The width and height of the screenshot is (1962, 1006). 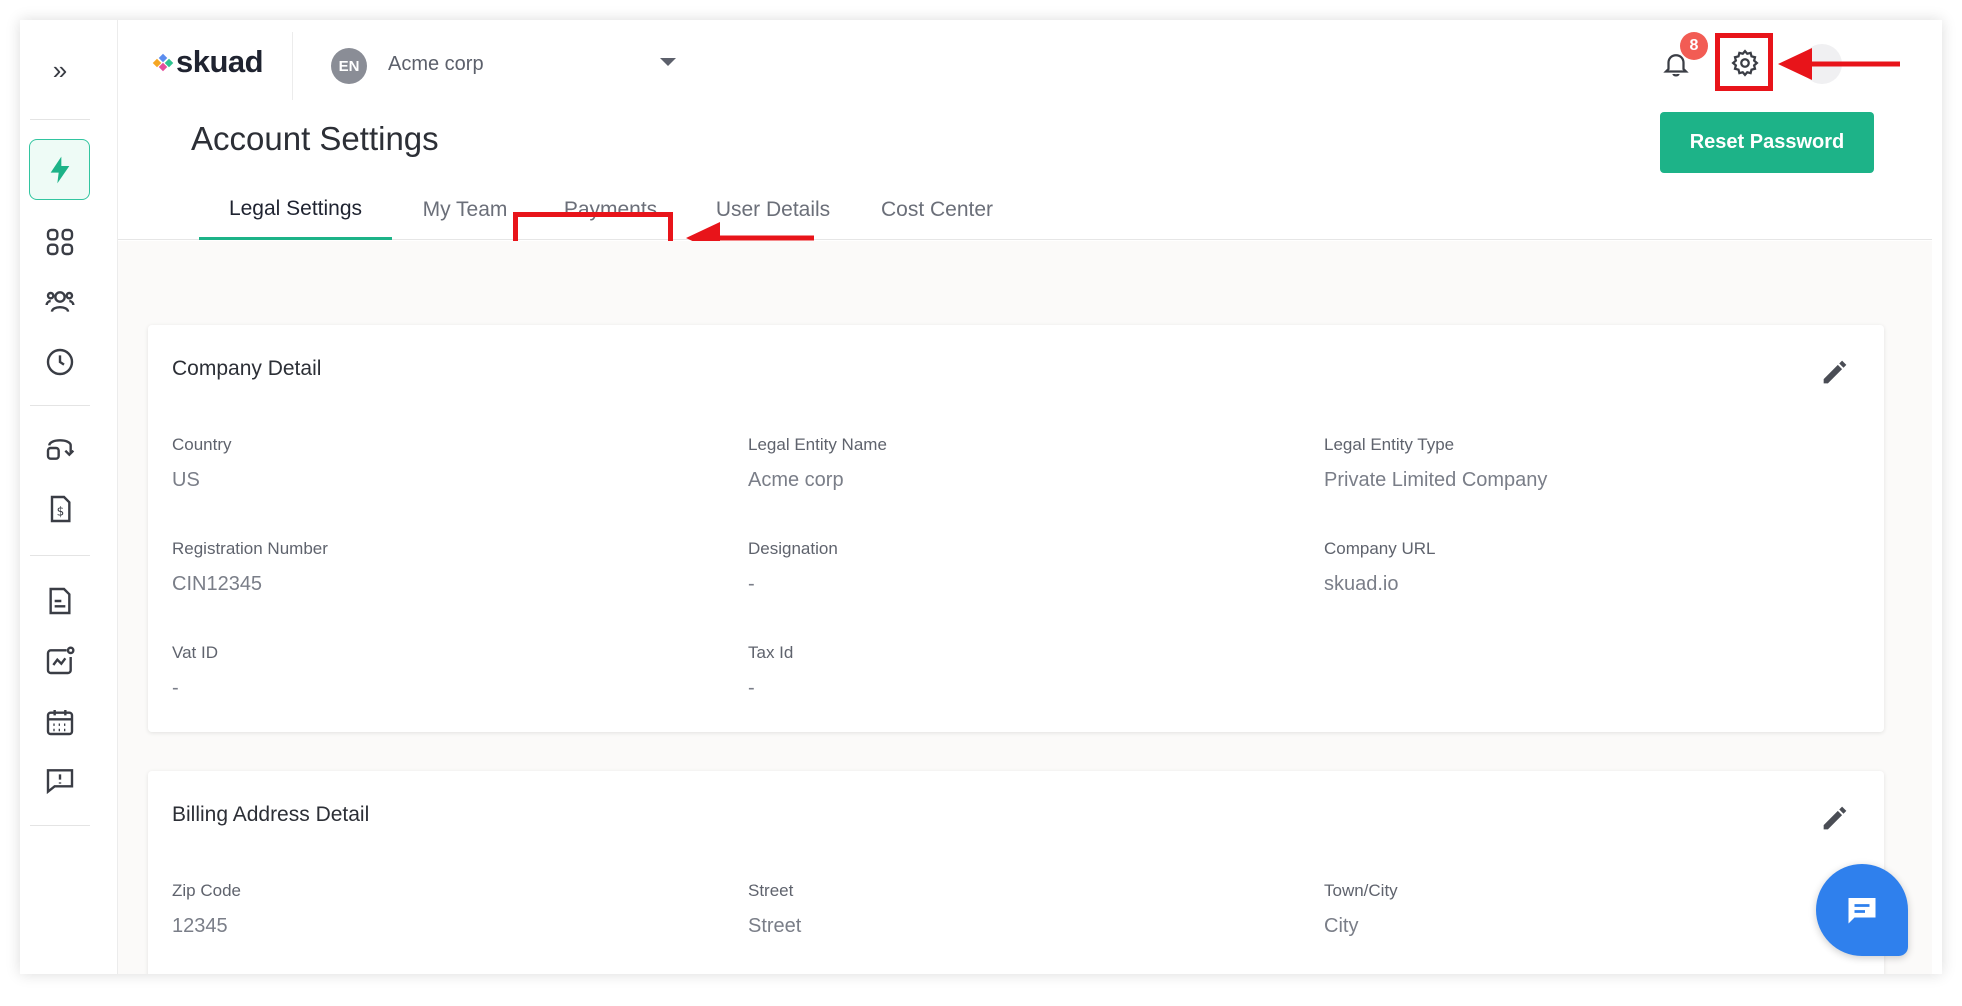 I want to click on field-value: skuad.io, so click(x=1361, y=584).